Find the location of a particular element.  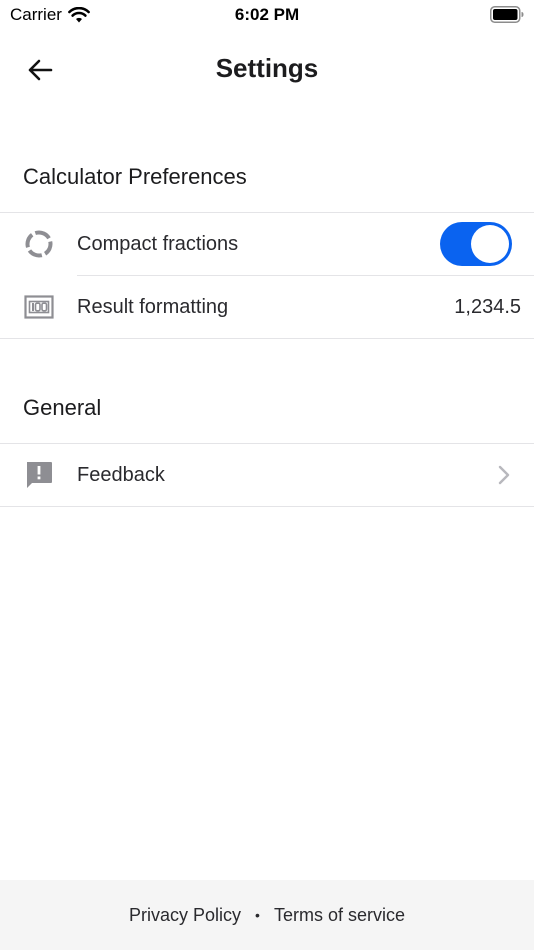

settings-row-label: Feedback is located at coordinates (121, 474).